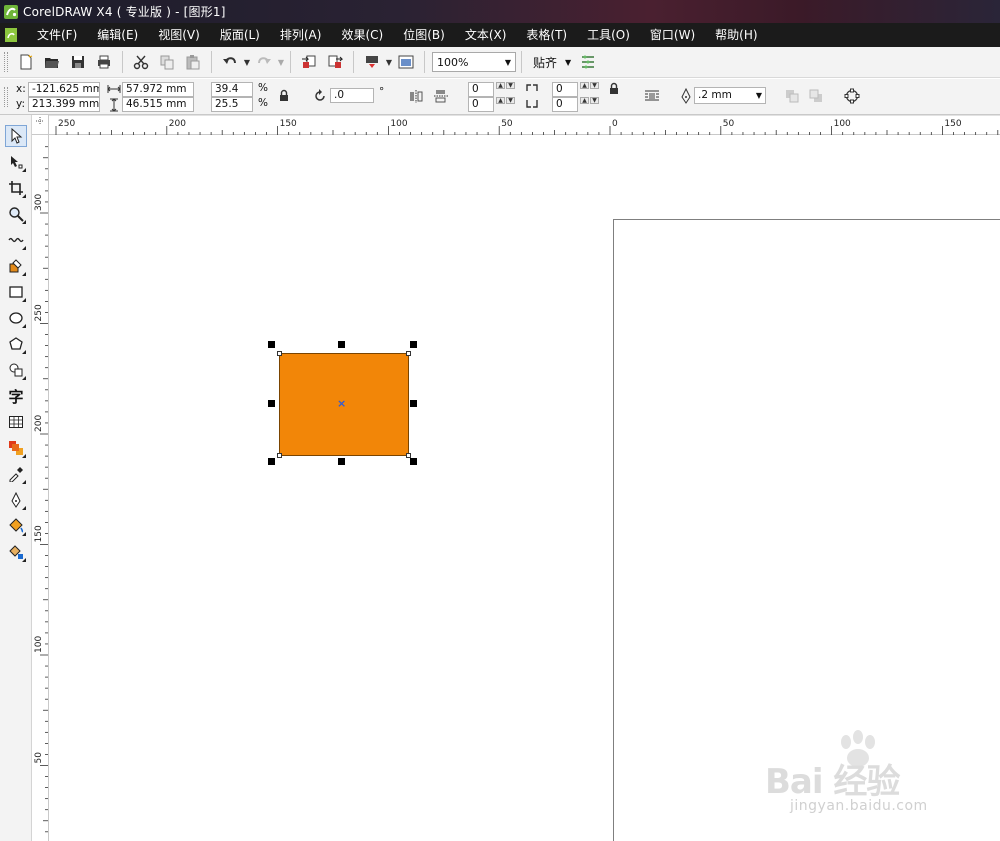  Describe the element at coordinates (481, 104) in the screenshot. I see `corner-radius-bottom-left-input: 0` at that location.